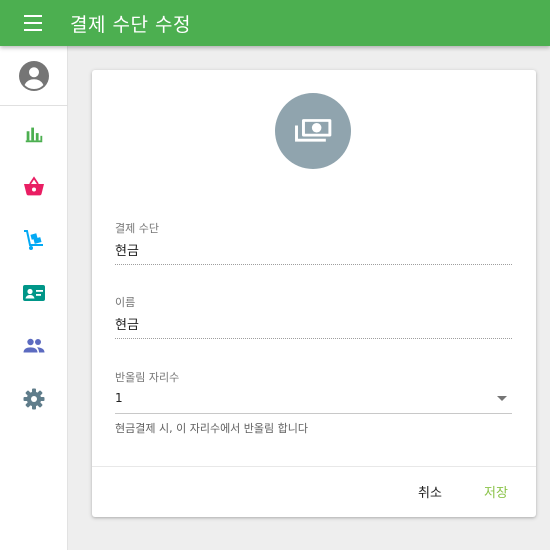 The height and width of the screenshot is (550, 550). I want to click on rounding-label: 반올림 자리수, so click(147, 377).